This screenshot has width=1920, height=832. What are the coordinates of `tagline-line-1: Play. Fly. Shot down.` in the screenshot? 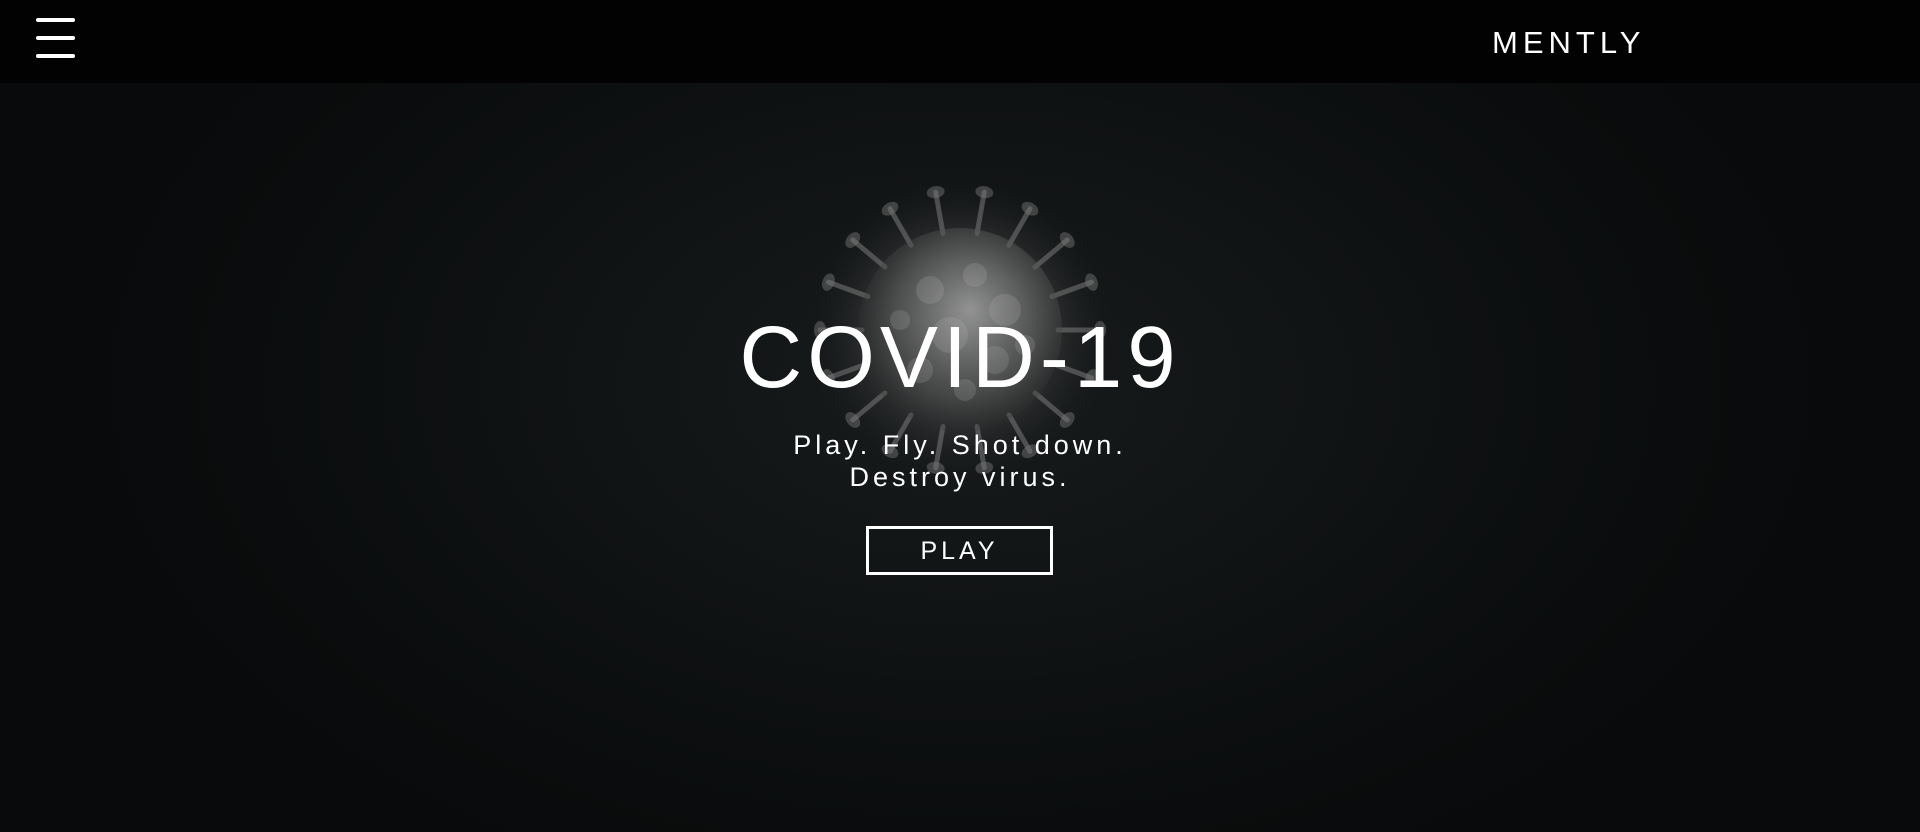 It's located at (960, 445).